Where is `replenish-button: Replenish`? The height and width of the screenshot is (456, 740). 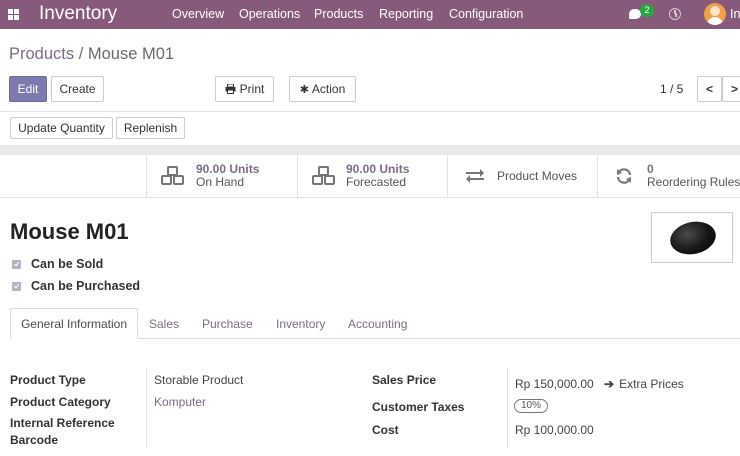
replenish-button: Replenish is located at coordinates (150, 128).